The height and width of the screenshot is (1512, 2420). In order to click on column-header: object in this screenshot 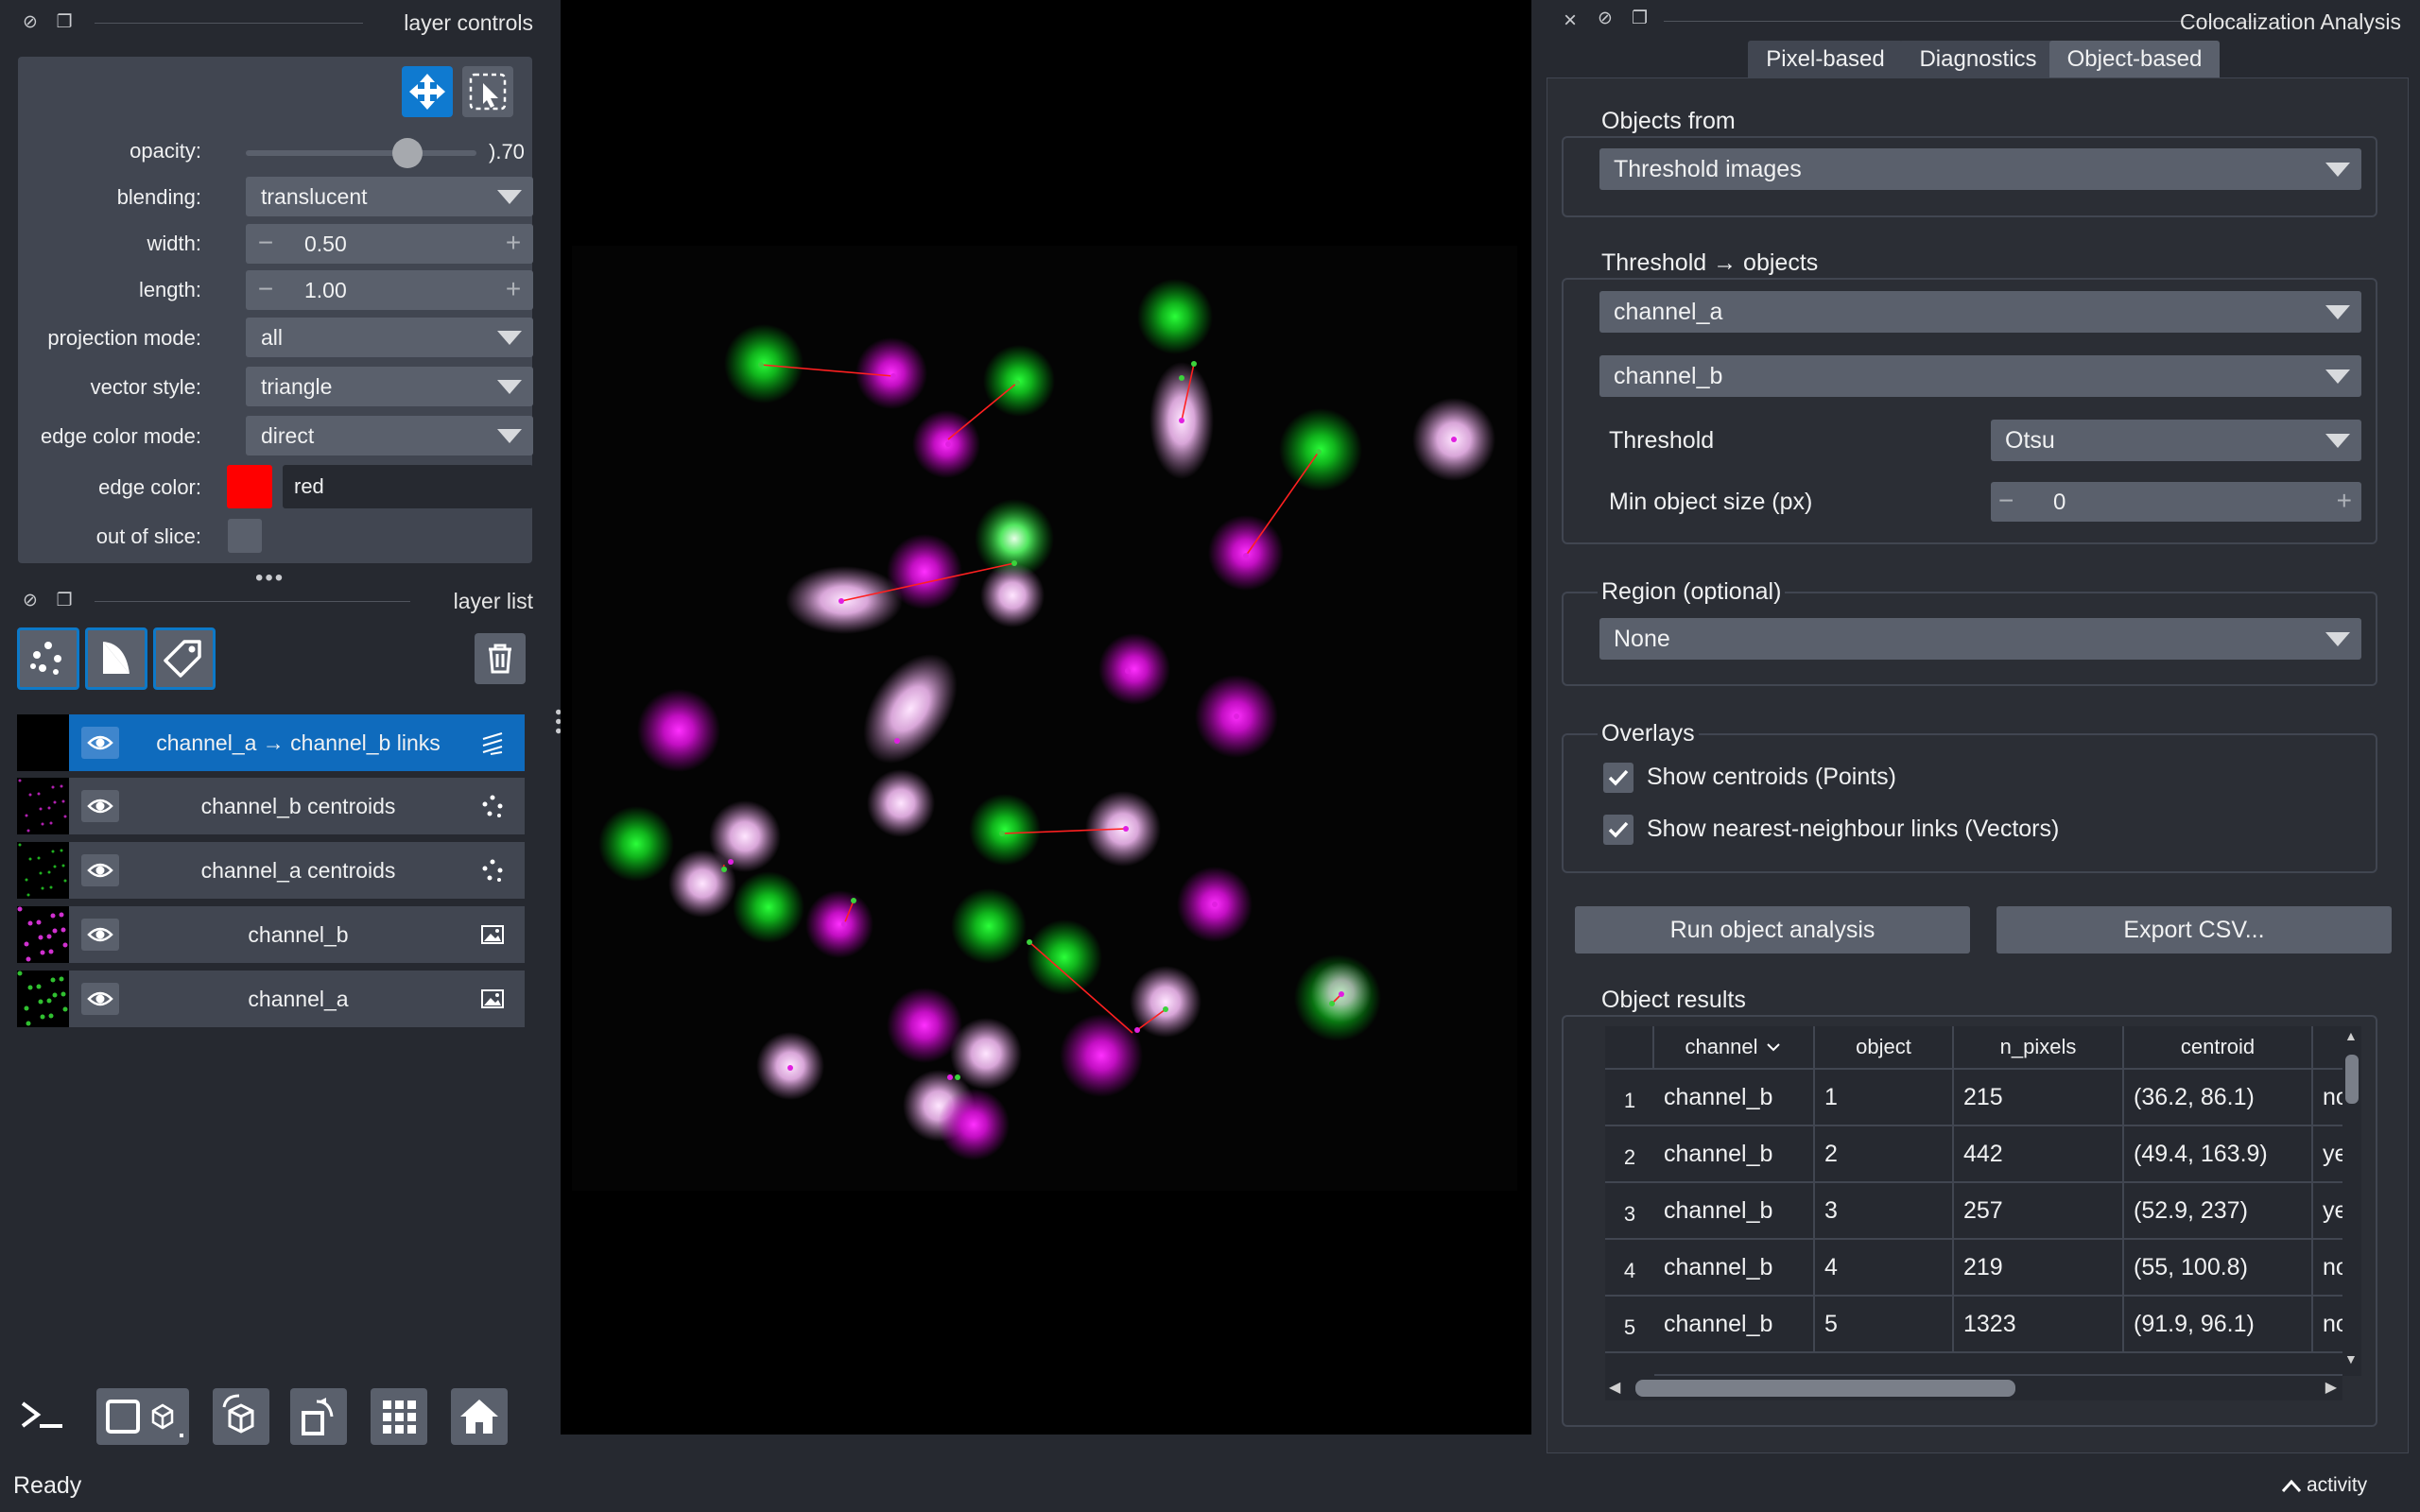, I will do `click(1885, 1048)`.